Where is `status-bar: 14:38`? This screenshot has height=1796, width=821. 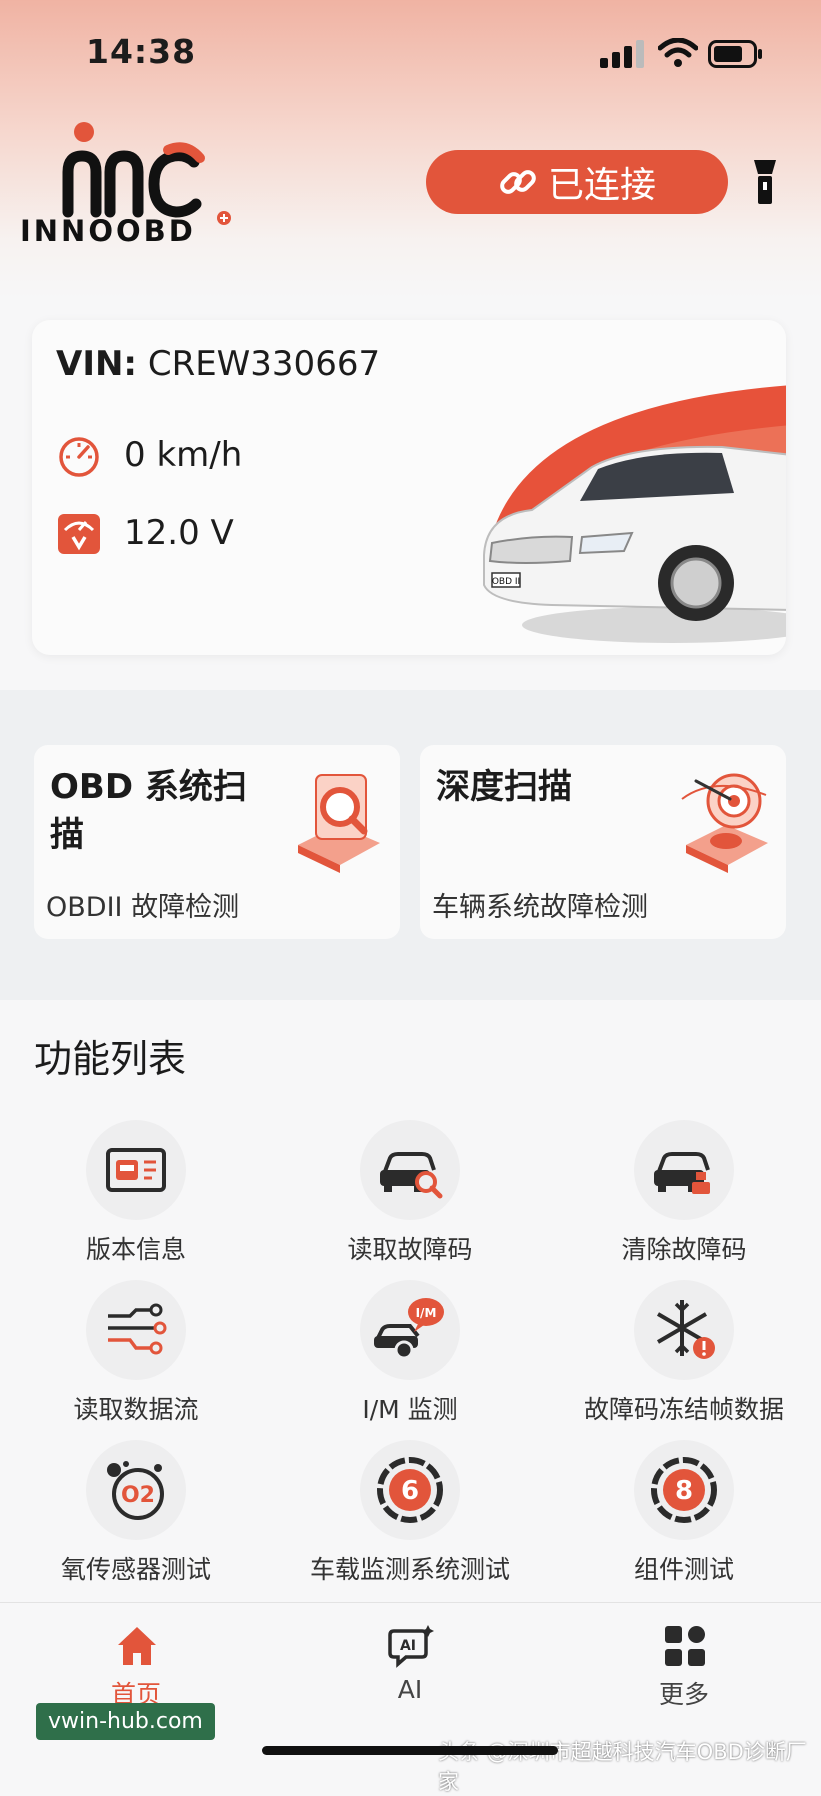
status-bar: 14:38 is located at coordinates (410, 55).